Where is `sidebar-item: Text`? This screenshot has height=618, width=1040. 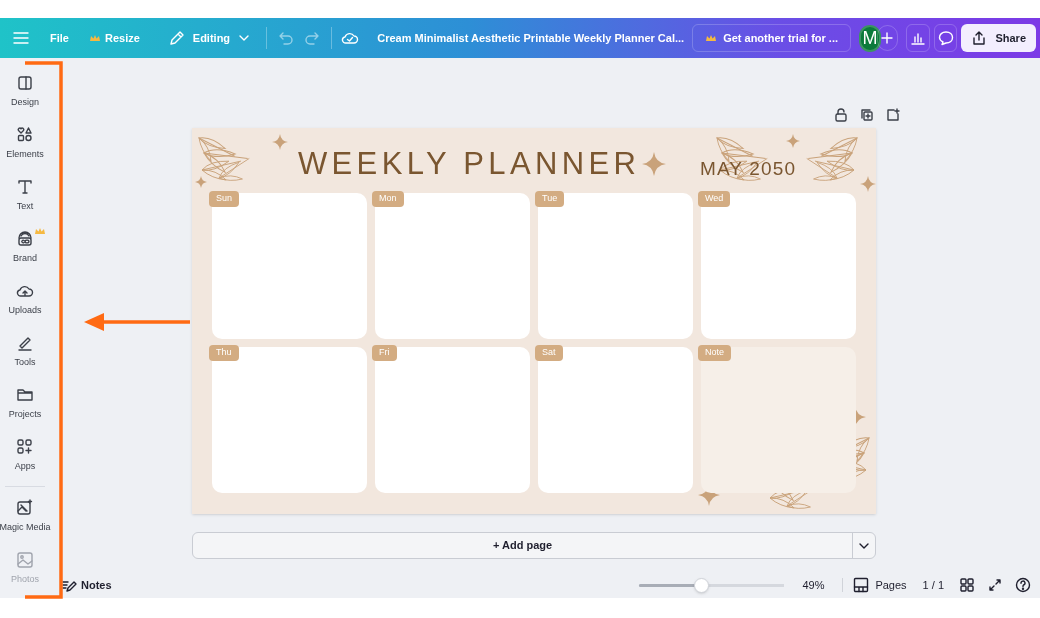
sidebar-item: Text is located at coordinates (25, 196).